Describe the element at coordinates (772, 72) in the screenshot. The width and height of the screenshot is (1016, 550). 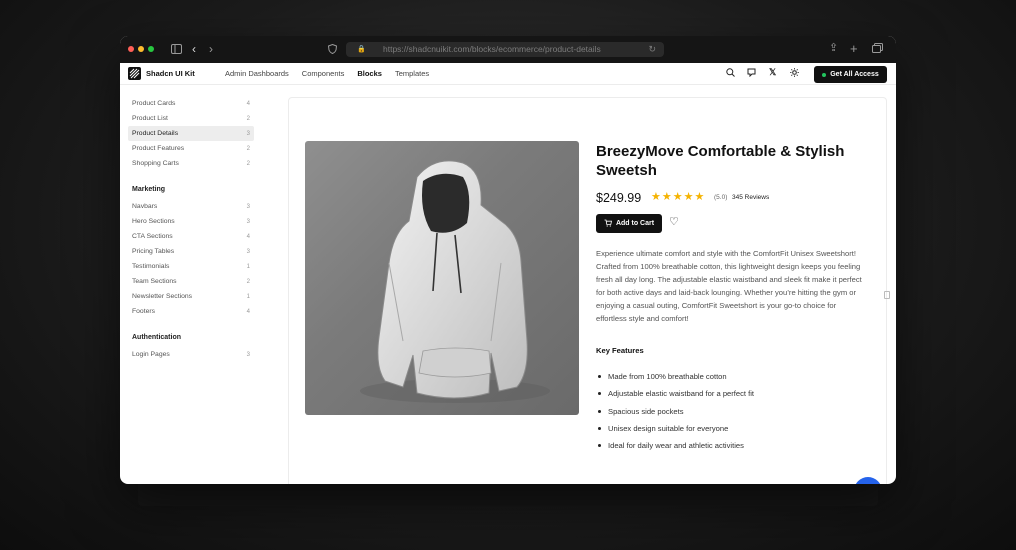
I see `x-twitter-icon: 𝕏` at that location.